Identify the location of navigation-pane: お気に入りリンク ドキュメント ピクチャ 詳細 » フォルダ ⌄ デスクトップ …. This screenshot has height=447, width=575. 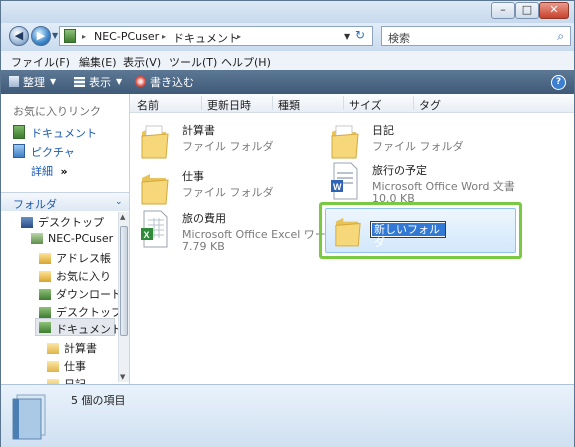
(65, 242).